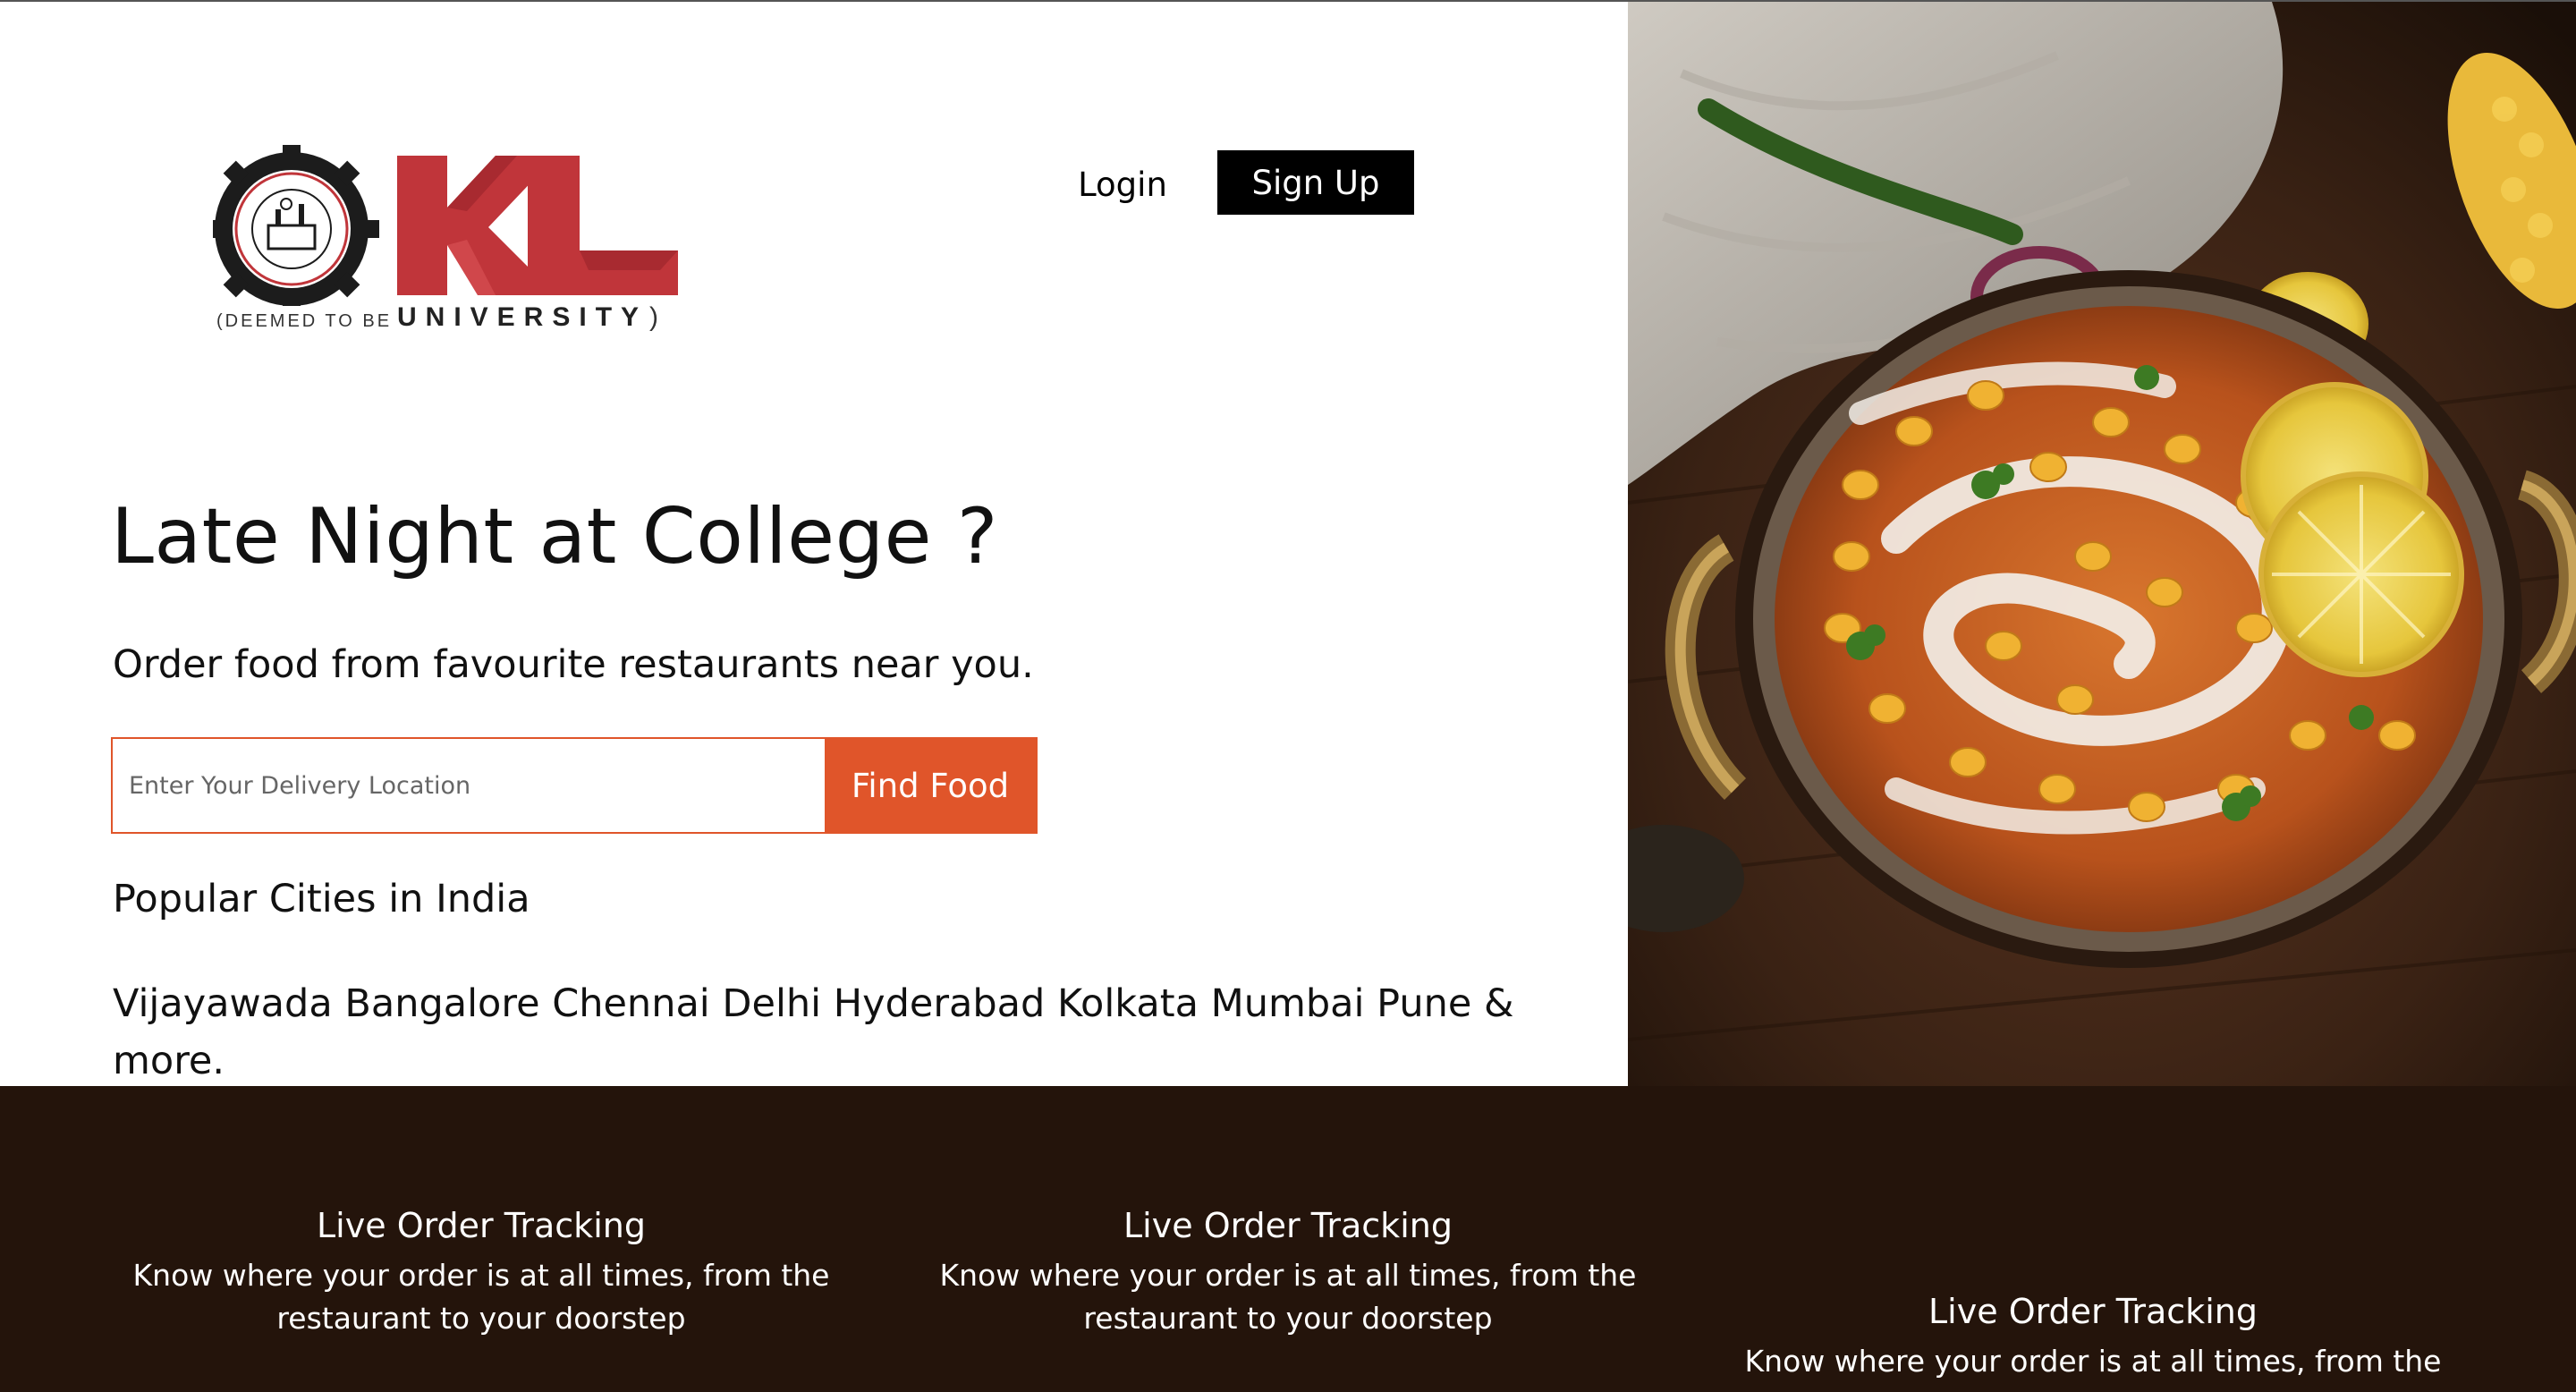 This screenshot has width=2576, height=1392. I want to click on logo-university-text: UNIVERSITY, so click(522, 317).